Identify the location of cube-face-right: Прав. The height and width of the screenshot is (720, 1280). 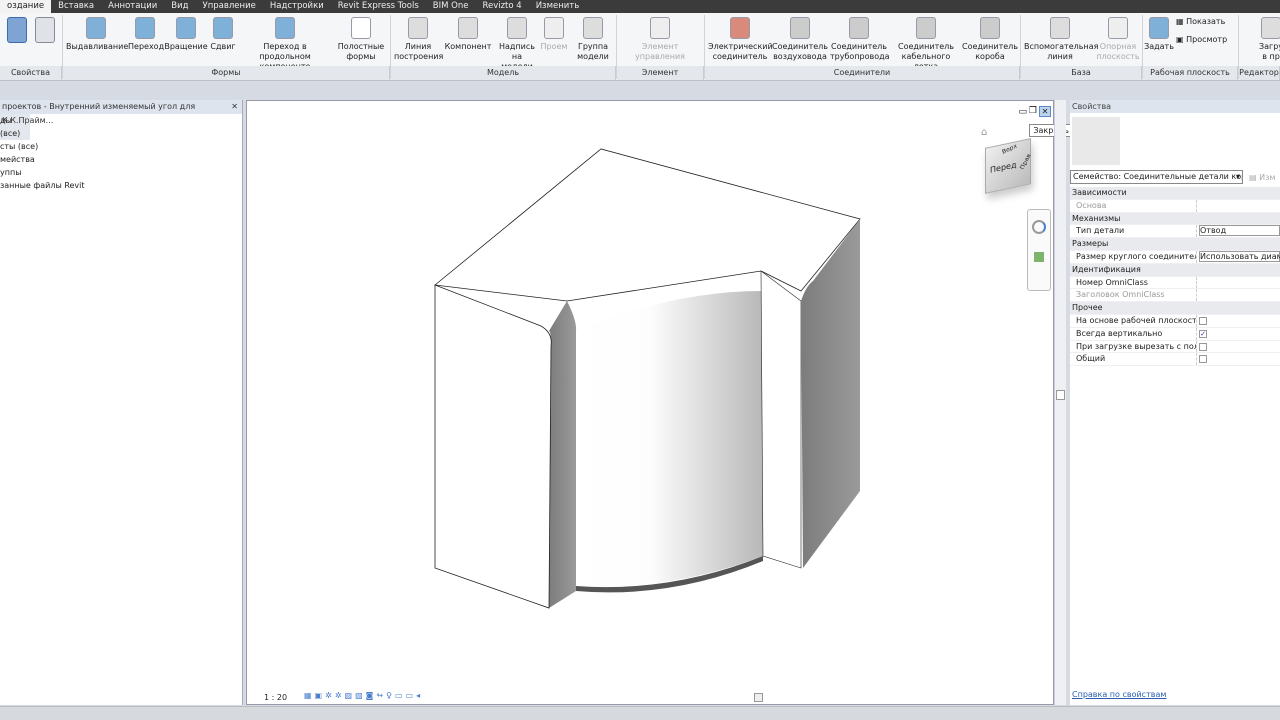
(1026, 161).